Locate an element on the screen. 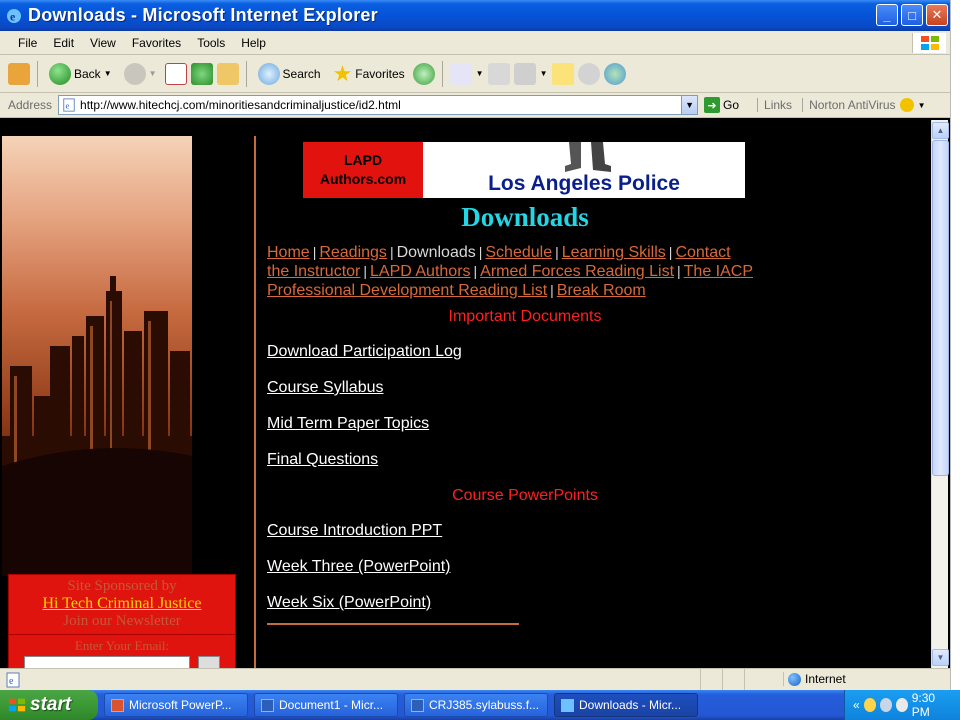 Image resolution: width=960 pixels, height=720 pixels. sponsor-link: Hi Tech Criminal Justice is located at coordinates (122, 604).